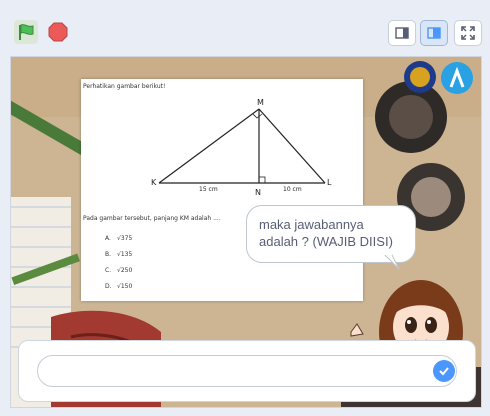  I want to click on label-NL: 10 cm, so click(292, 189).